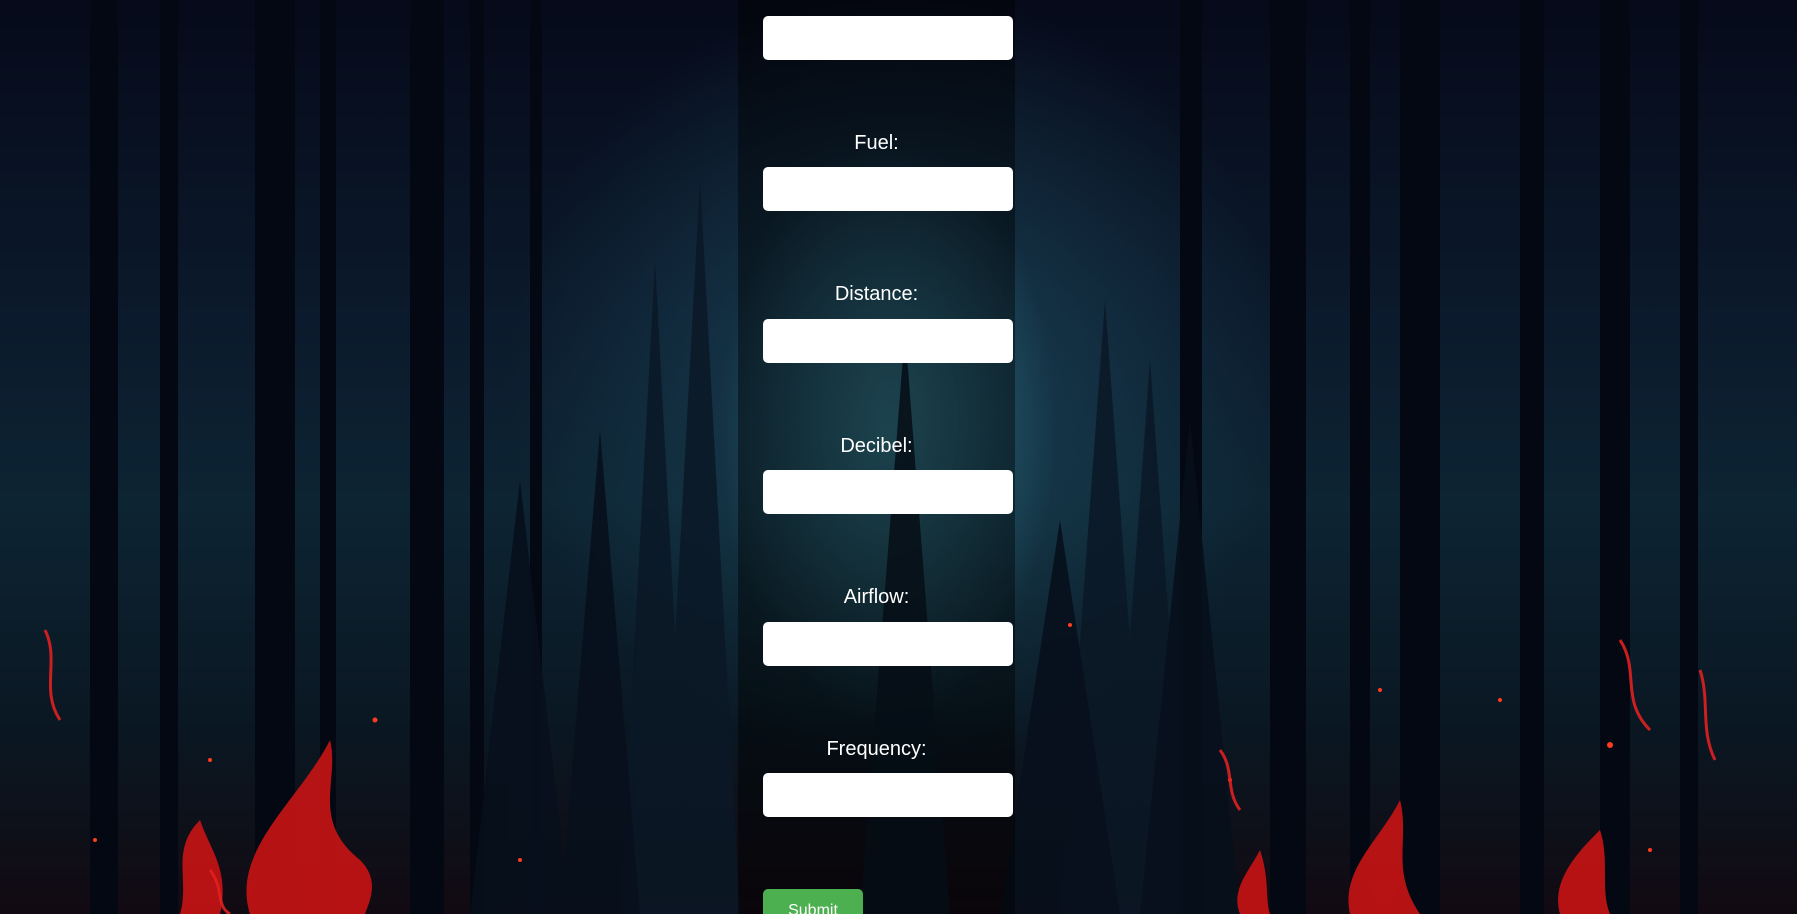 The image size is (1797, 914). I want to click on distance-input, so click(888, 341).